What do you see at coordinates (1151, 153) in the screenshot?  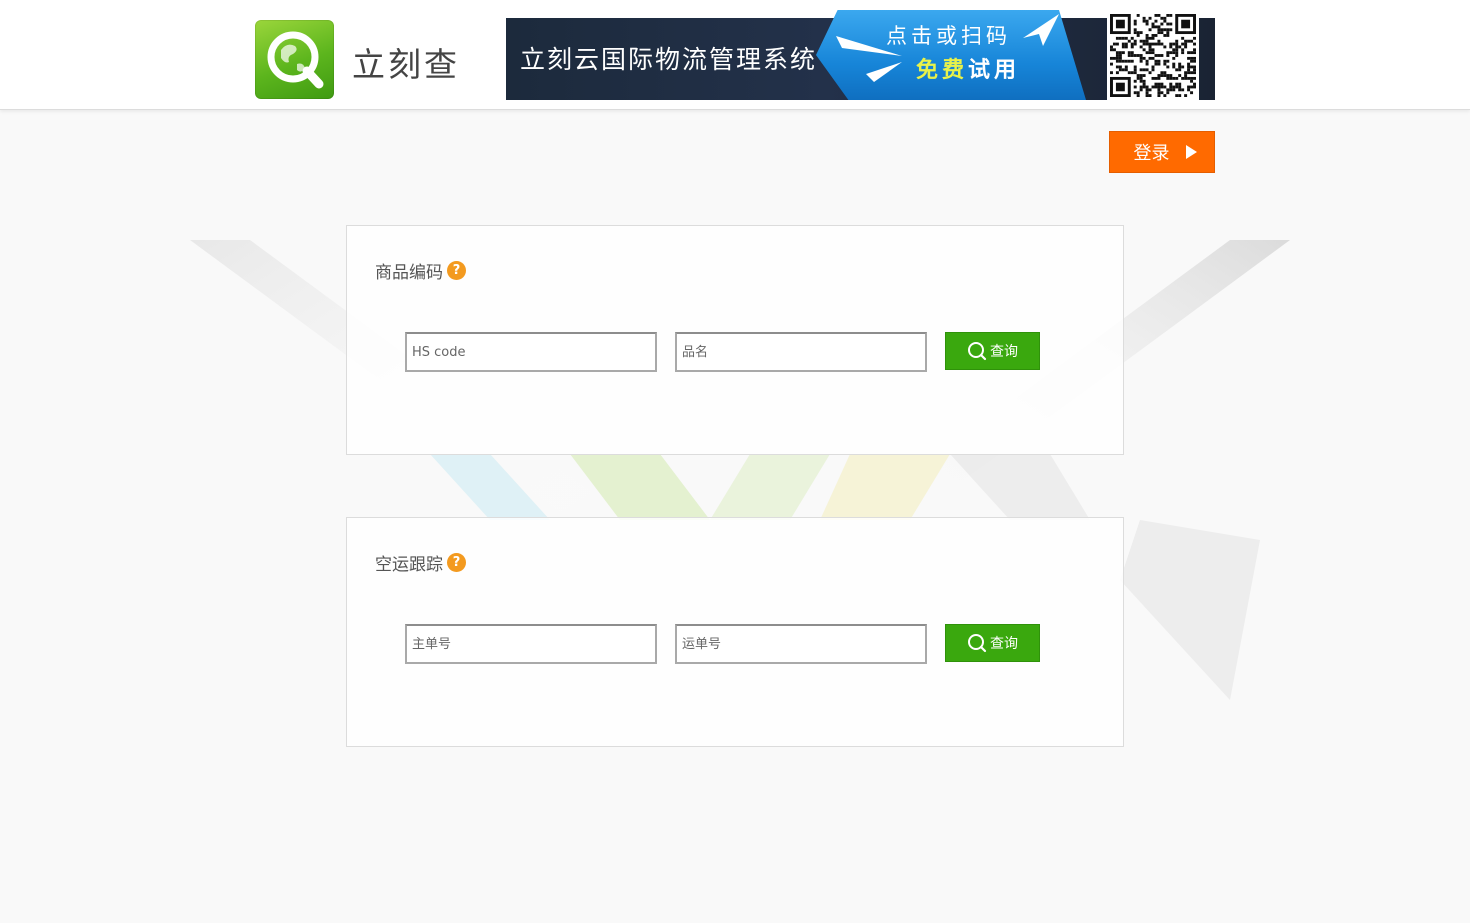 I see `login-label: 登录` at bounding box center [1151, 153].